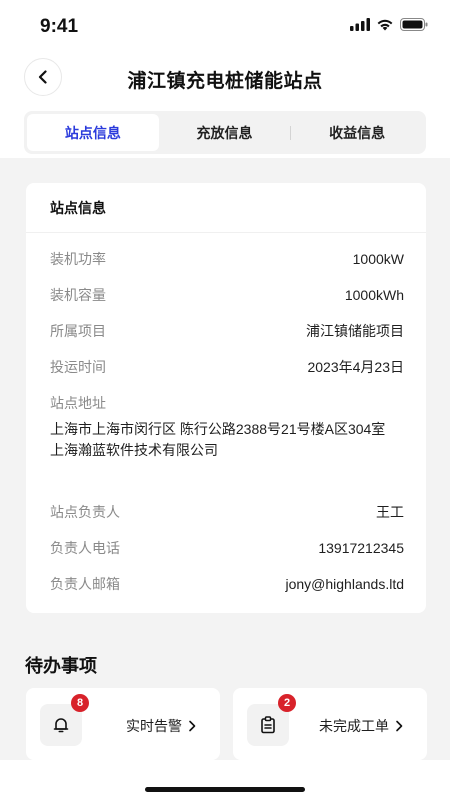  I want to click on field-value: 13917212345, so click(361, 548).